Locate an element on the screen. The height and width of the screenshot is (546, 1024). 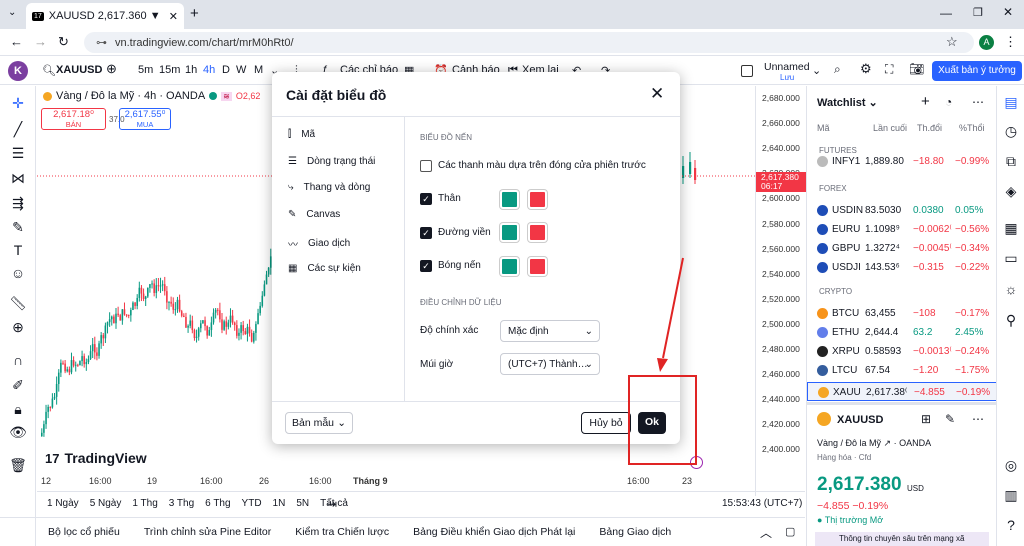
interval-w: W is located at coordinates (241, 70).